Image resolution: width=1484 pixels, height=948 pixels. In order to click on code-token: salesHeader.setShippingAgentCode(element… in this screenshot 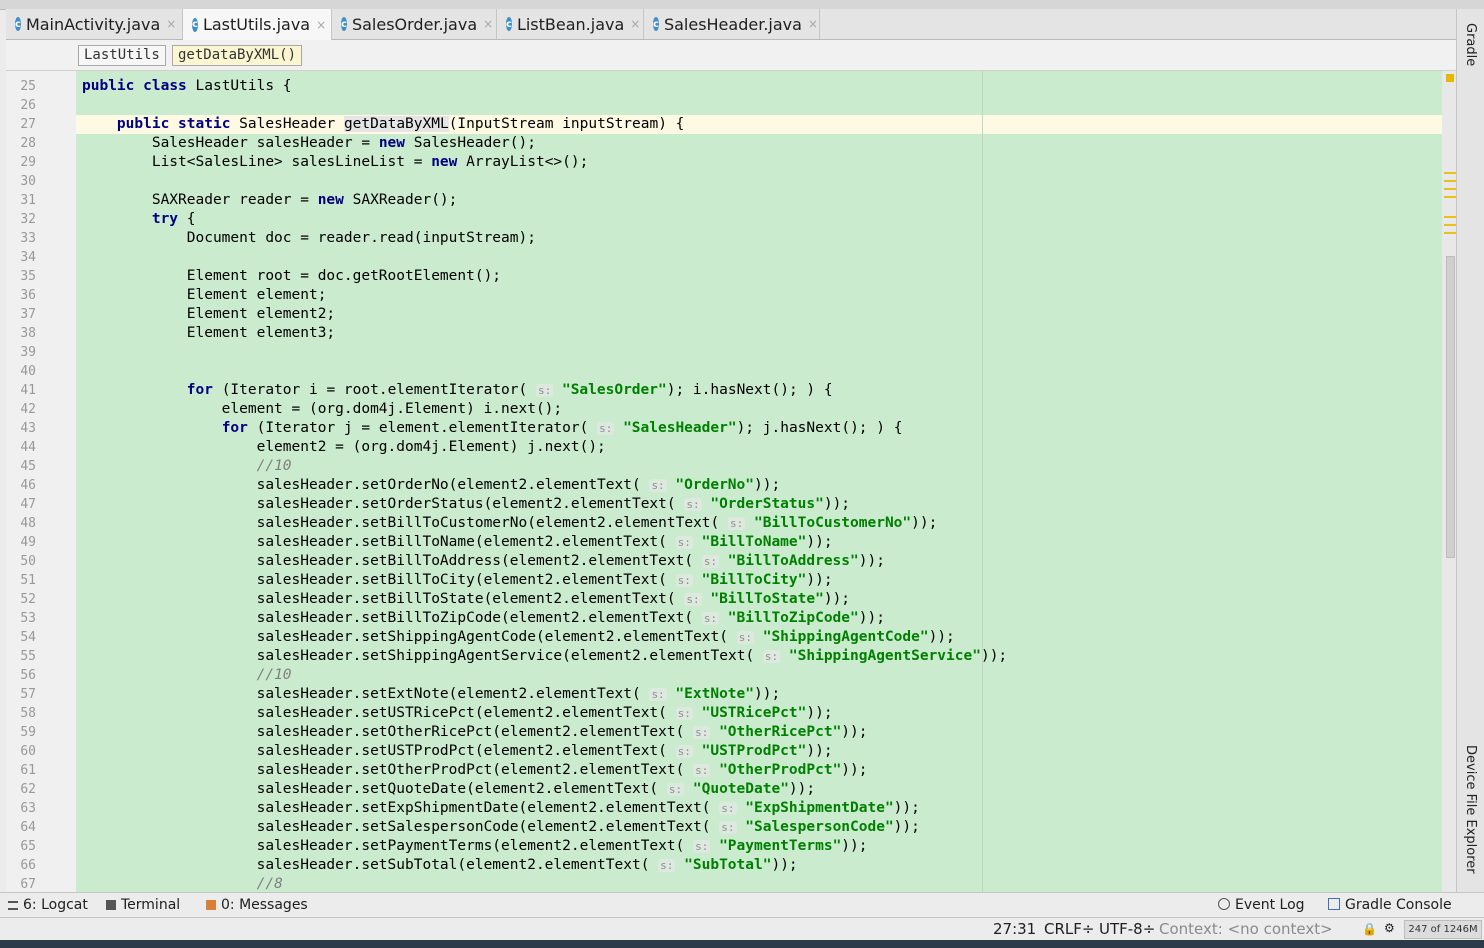, I will do `click(409, 637)`.